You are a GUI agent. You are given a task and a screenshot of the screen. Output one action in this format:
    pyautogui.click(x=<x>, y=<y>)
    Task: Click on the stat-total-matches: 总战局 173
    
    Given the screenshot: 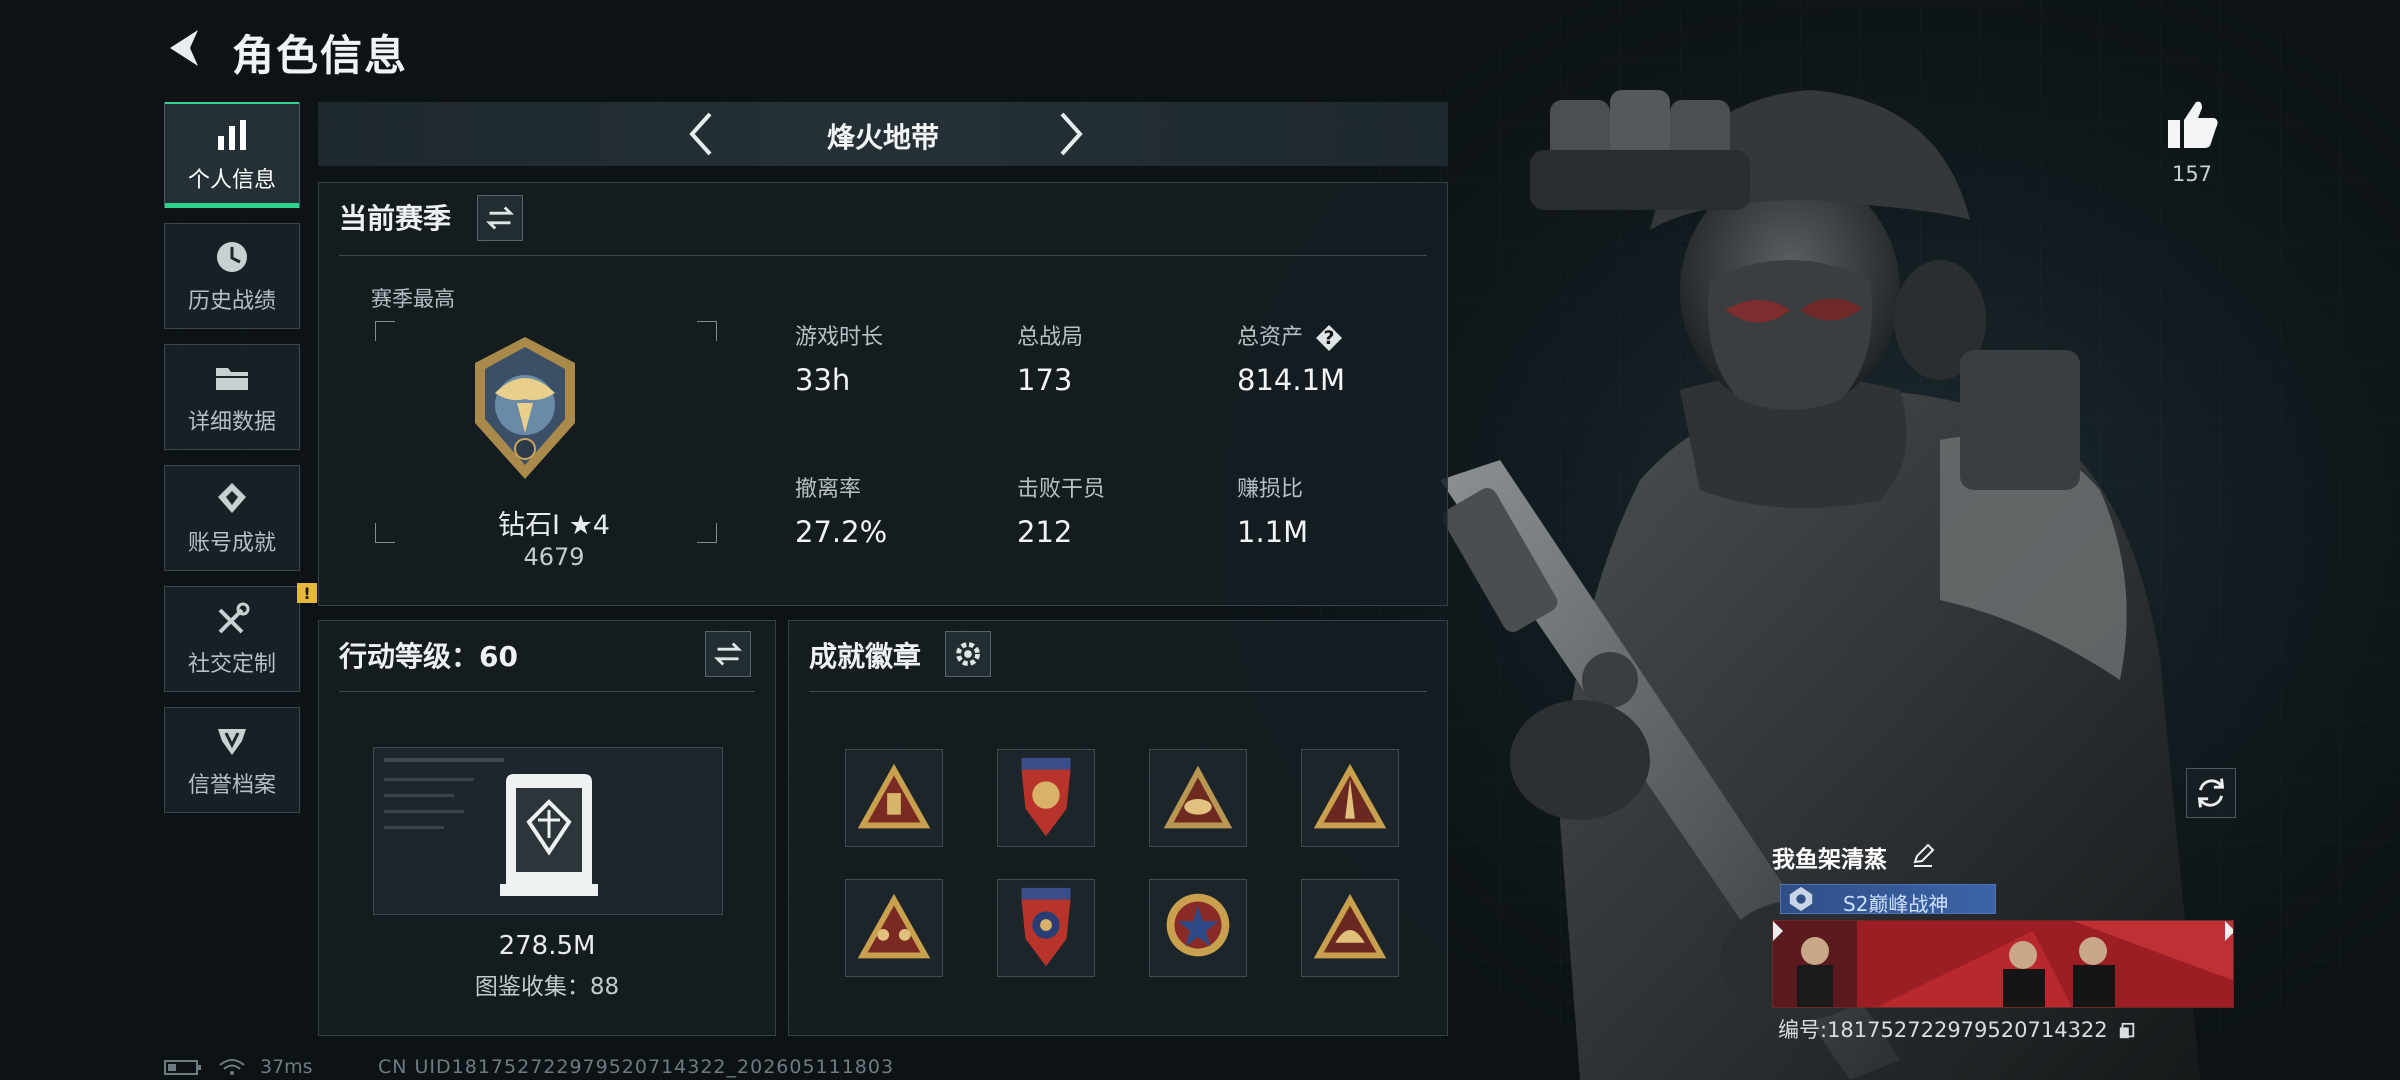 What is the action you would take?
    pyautogui.click(x=1050, y=358)
    